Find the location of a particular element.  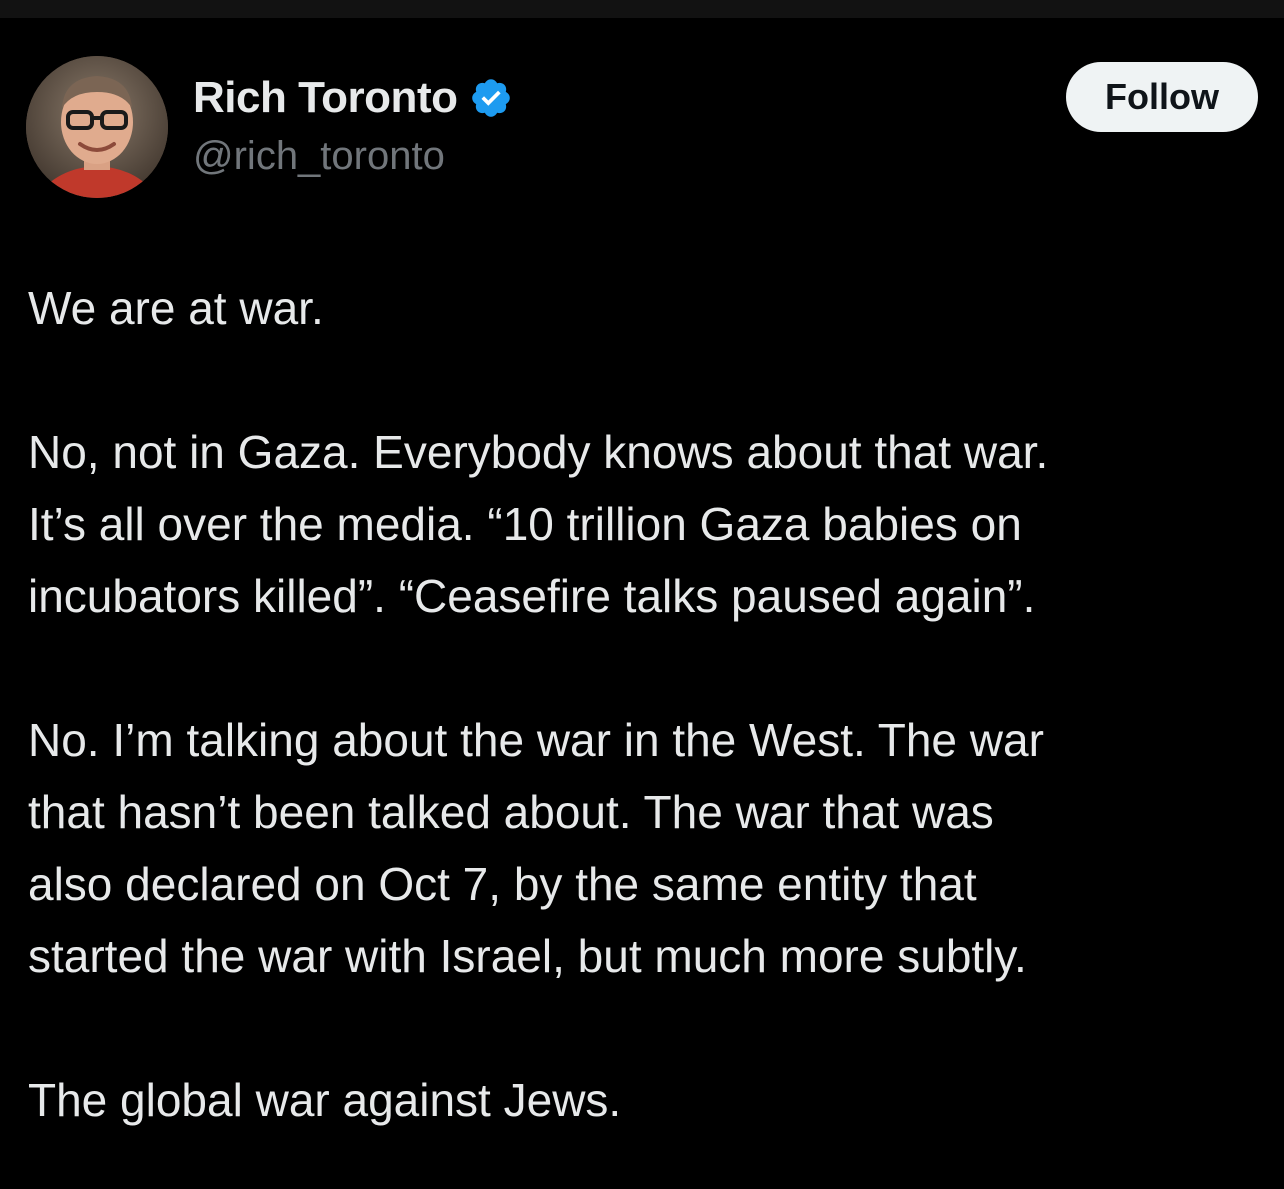

tweet-paragraph: We are at war. is located at coordinates (648, 308).